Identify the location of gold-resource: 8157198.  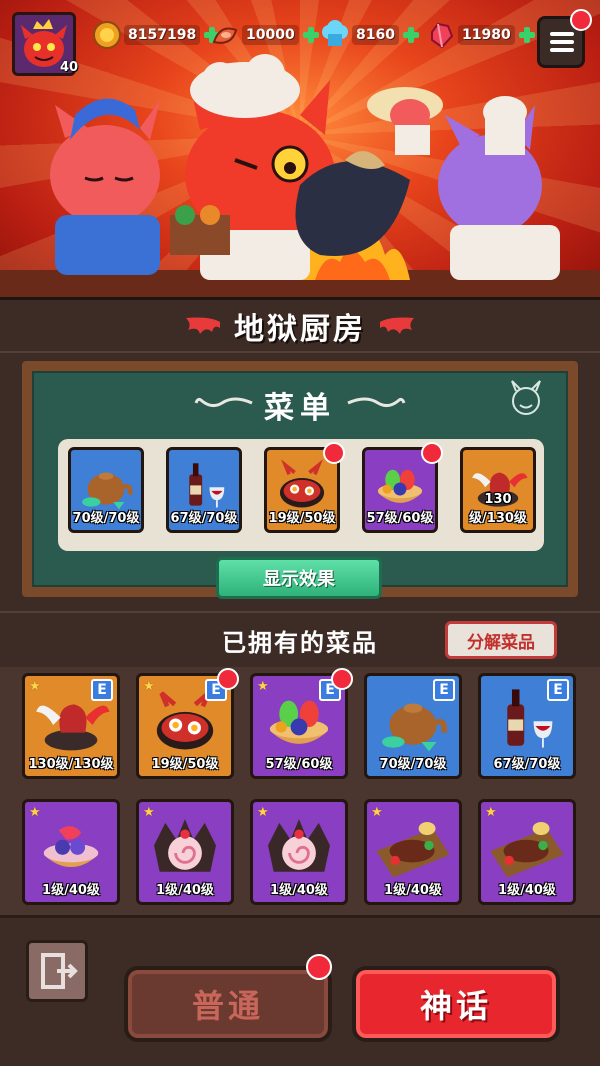
(156, 35).